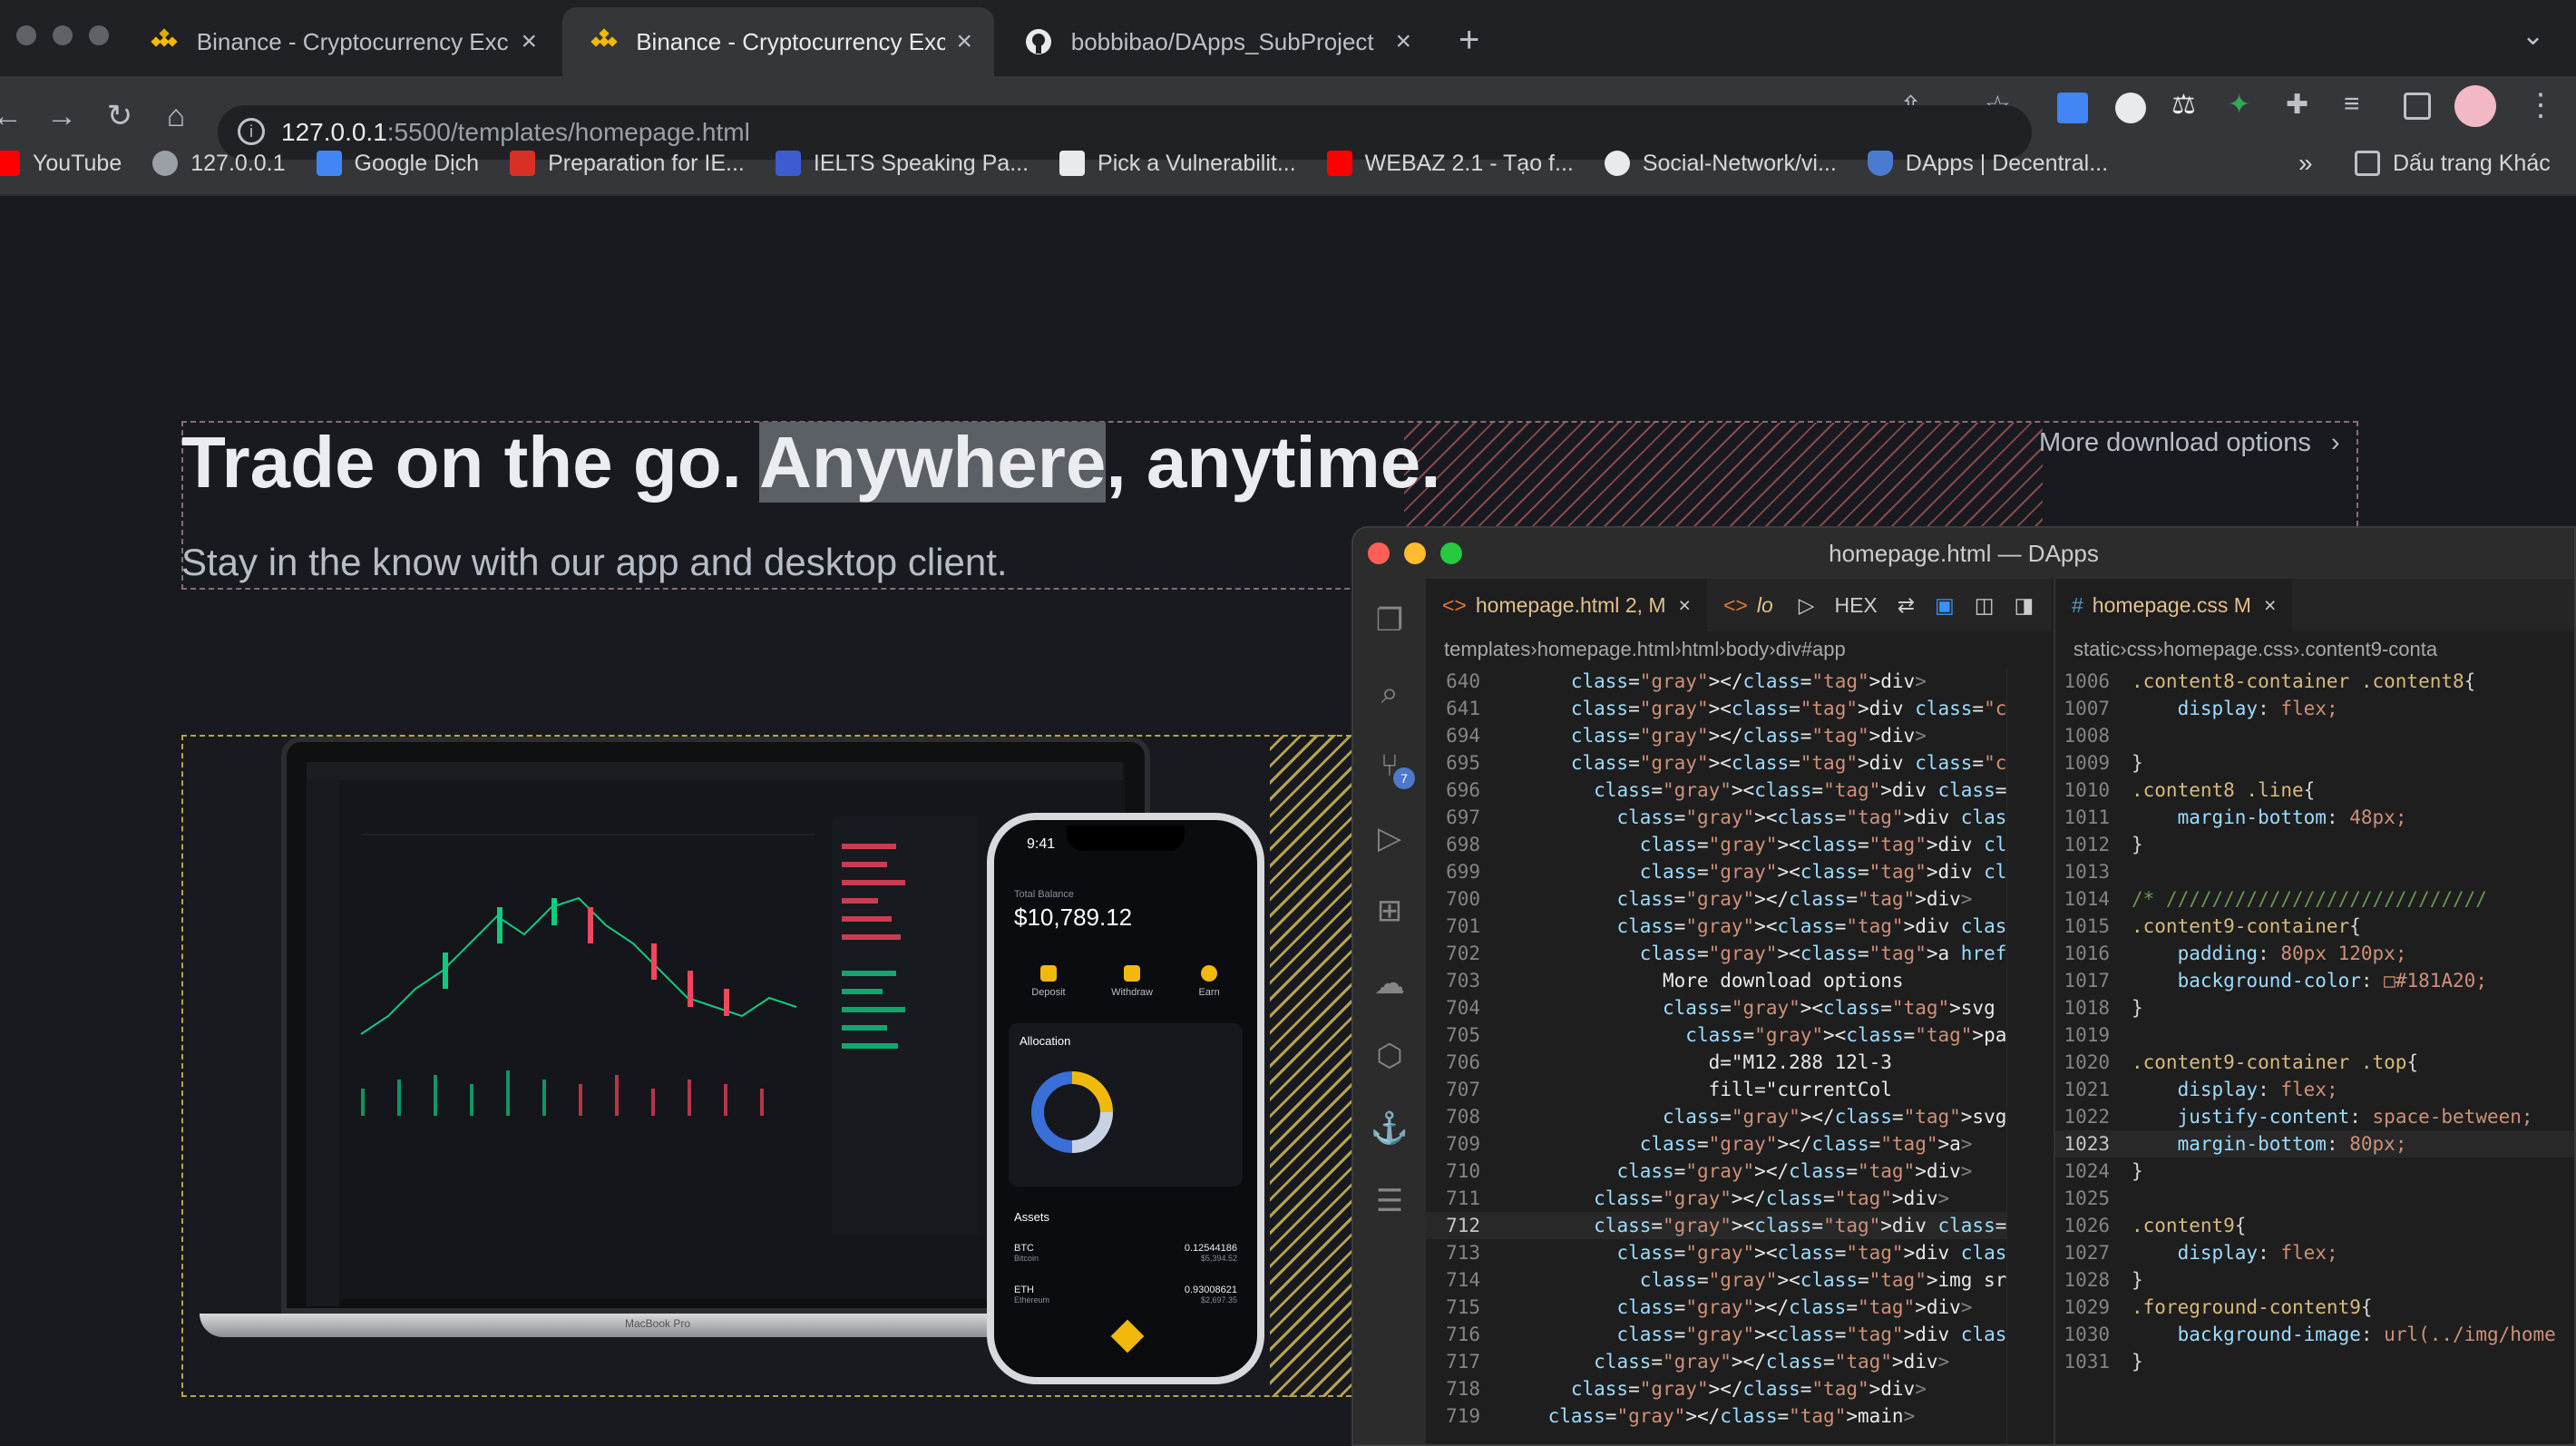 The image size is (2576, 1446). I want to click on outline-icon: ☰, so click(1390, 1201).